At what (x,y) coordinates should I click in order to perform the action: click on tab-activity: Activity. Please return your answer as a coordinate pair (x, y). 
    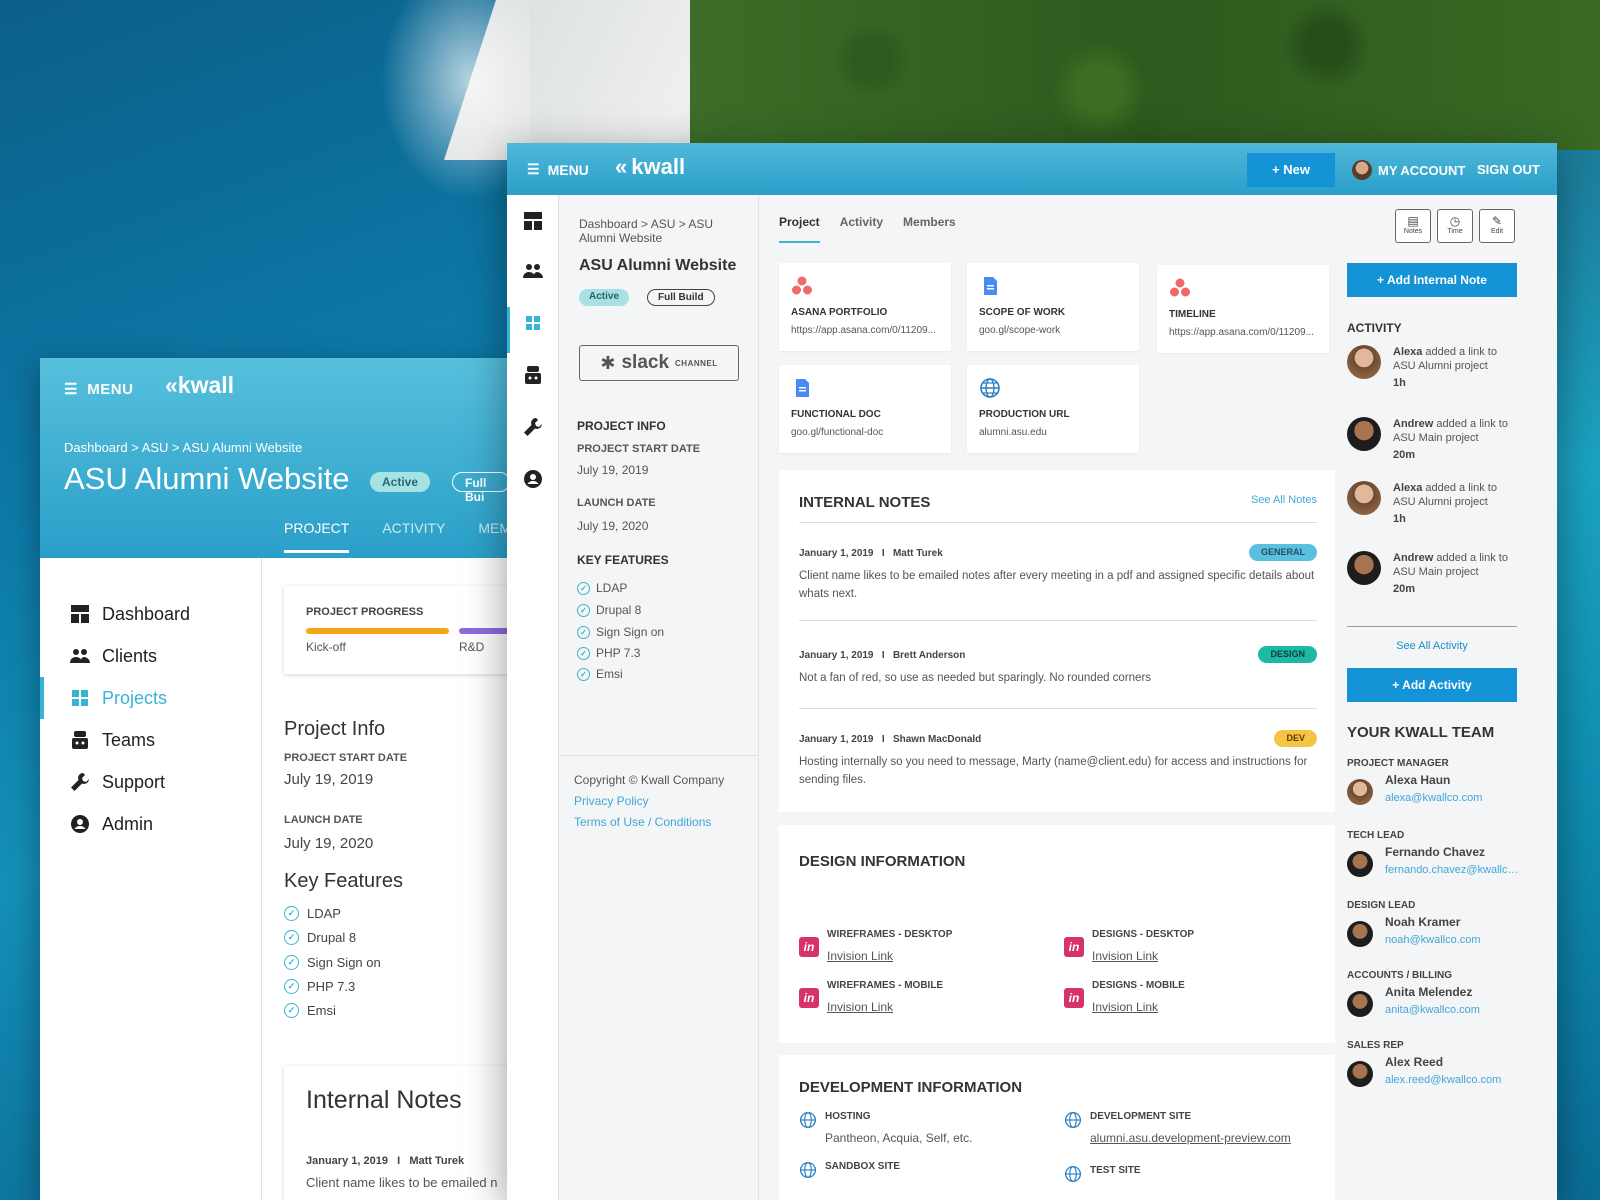
    Looking at the image, I should click on (861, 229).